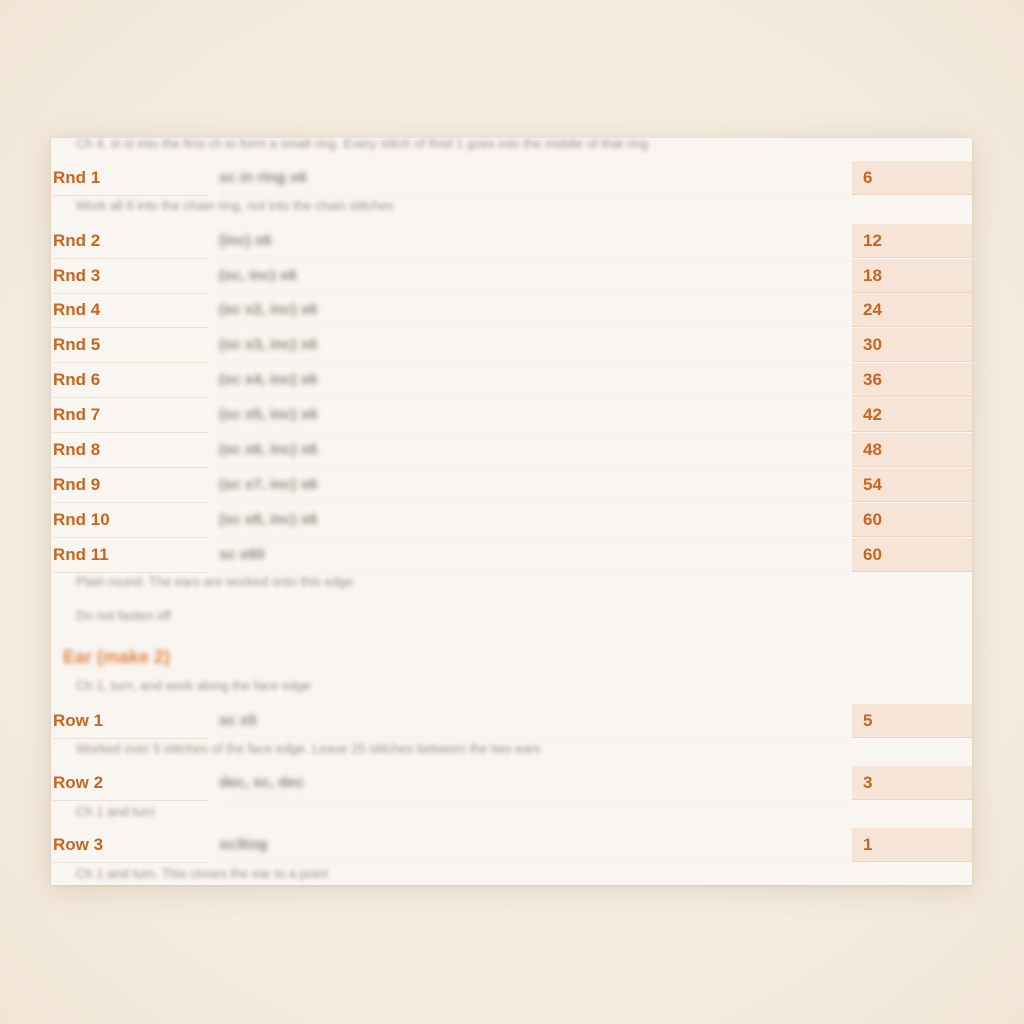 Image resolution: width=1024 pixels, height=1024 pixels. I want to click on round-instruction: (sc x4, inc) x6, so click(534, 380).